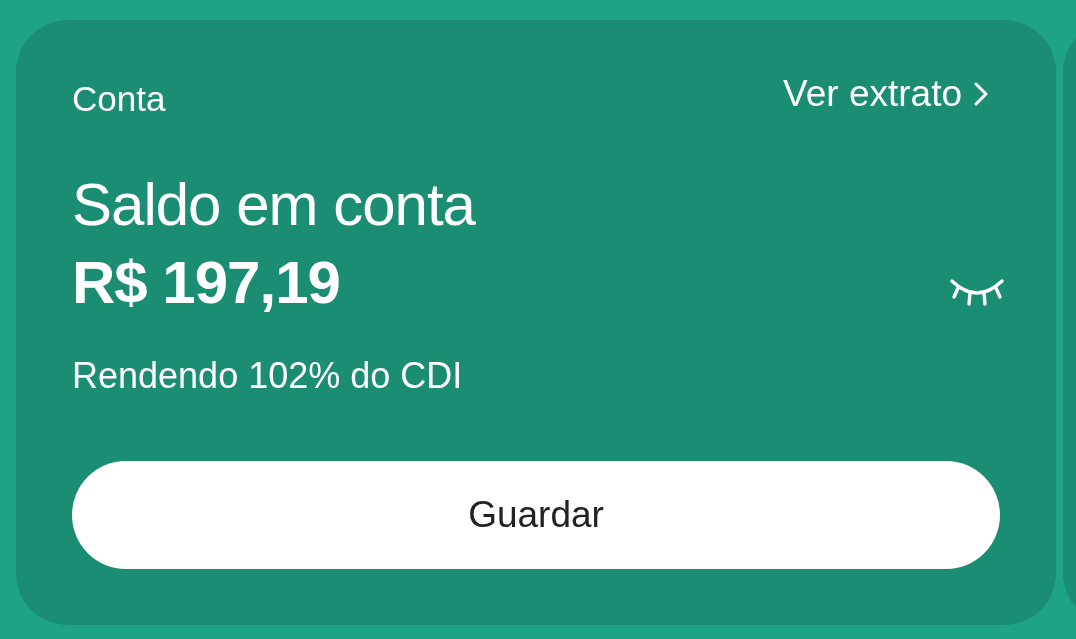 Image resolution: width=1076 pixels, height=639 pixels. I want to click on chevron-right-icon, so click(981, 94).